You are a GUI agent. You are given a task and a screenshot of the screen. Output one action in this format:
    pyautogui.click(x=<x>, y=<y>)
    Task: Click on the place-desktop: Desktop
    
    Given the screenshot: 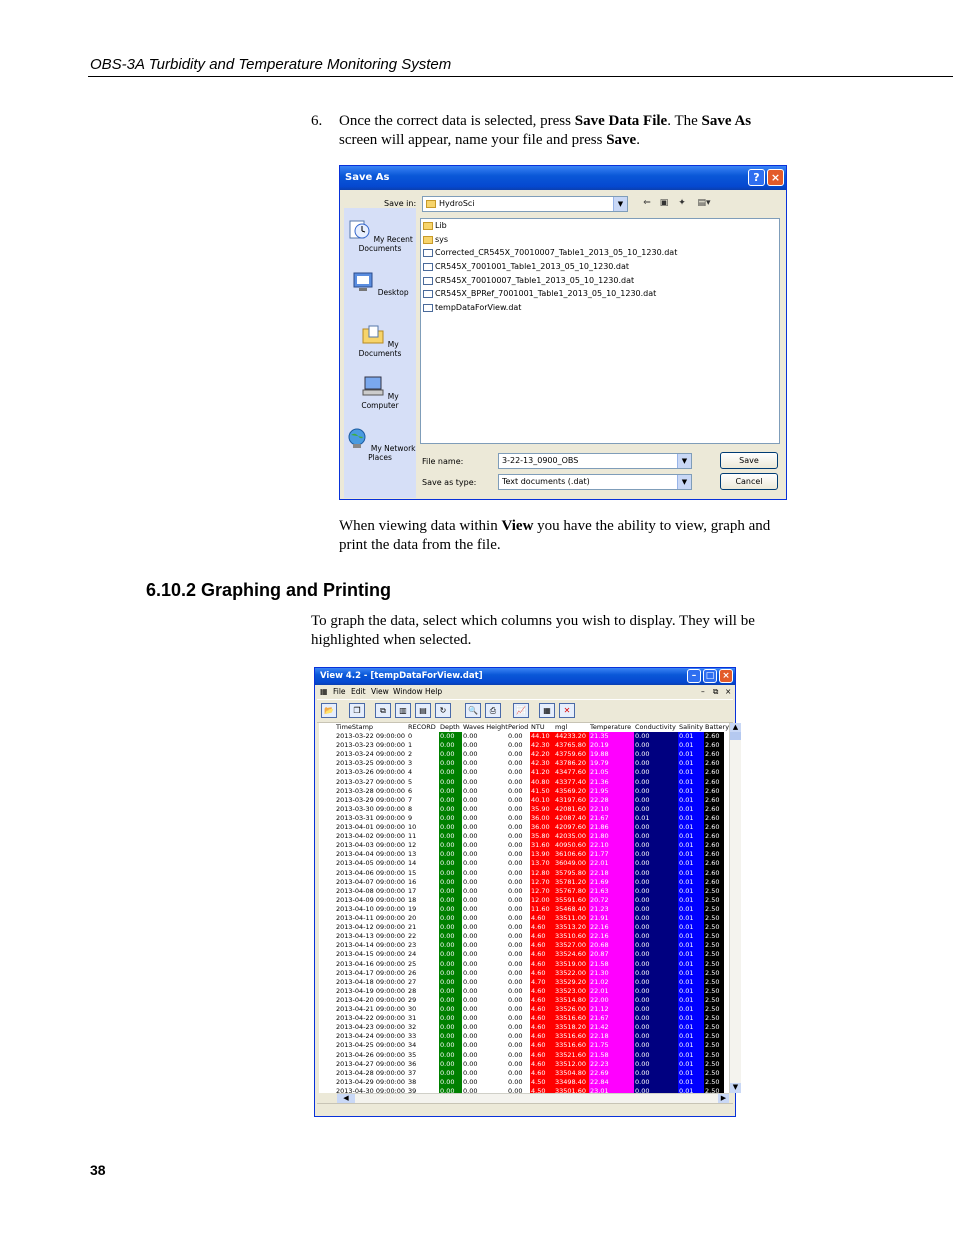 What is the action you would take?
    pyautogui.click(x=380, y=284)
    